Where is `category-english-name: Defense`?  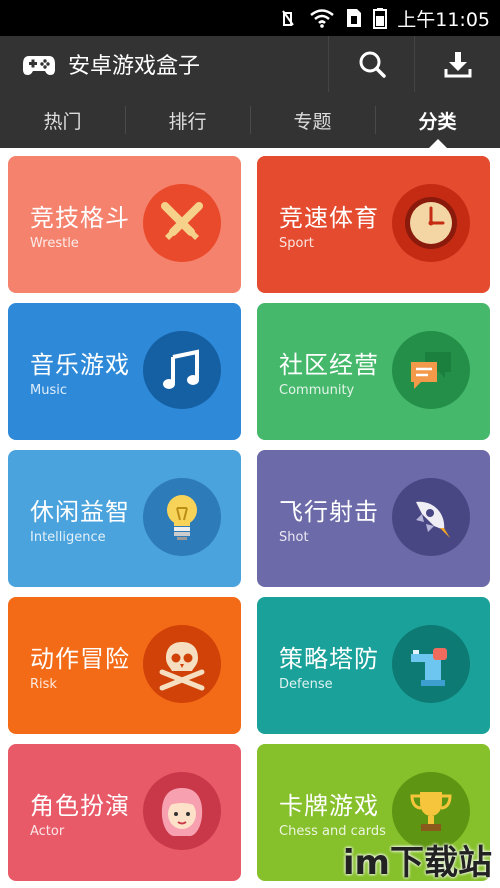
category-english-name: Defense is located at coordinates (306, 684).